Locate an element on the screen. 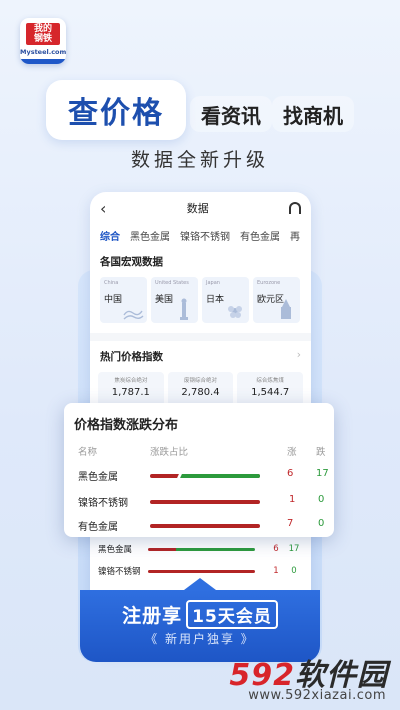  row-label: 镍铬不锈钢 is located at coordinates (103, 503).